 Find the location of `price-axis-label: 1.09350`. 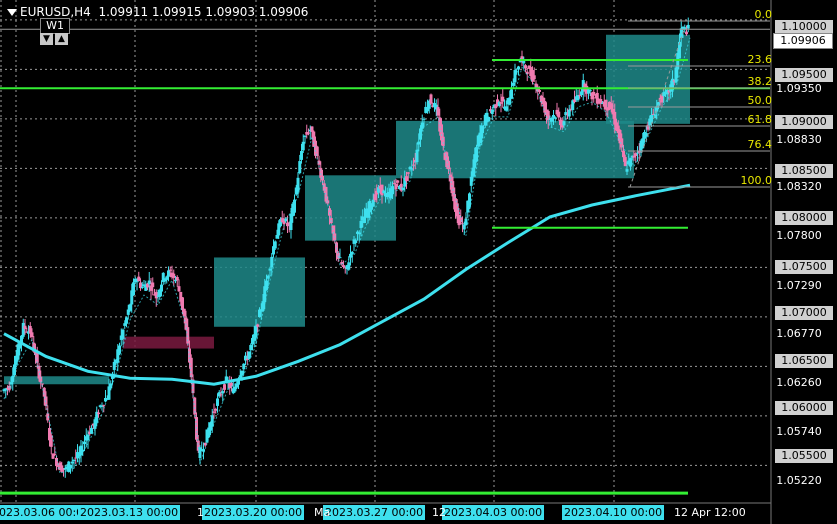

price-axis-label: 1.09350 is located at coordinates (799, 88).